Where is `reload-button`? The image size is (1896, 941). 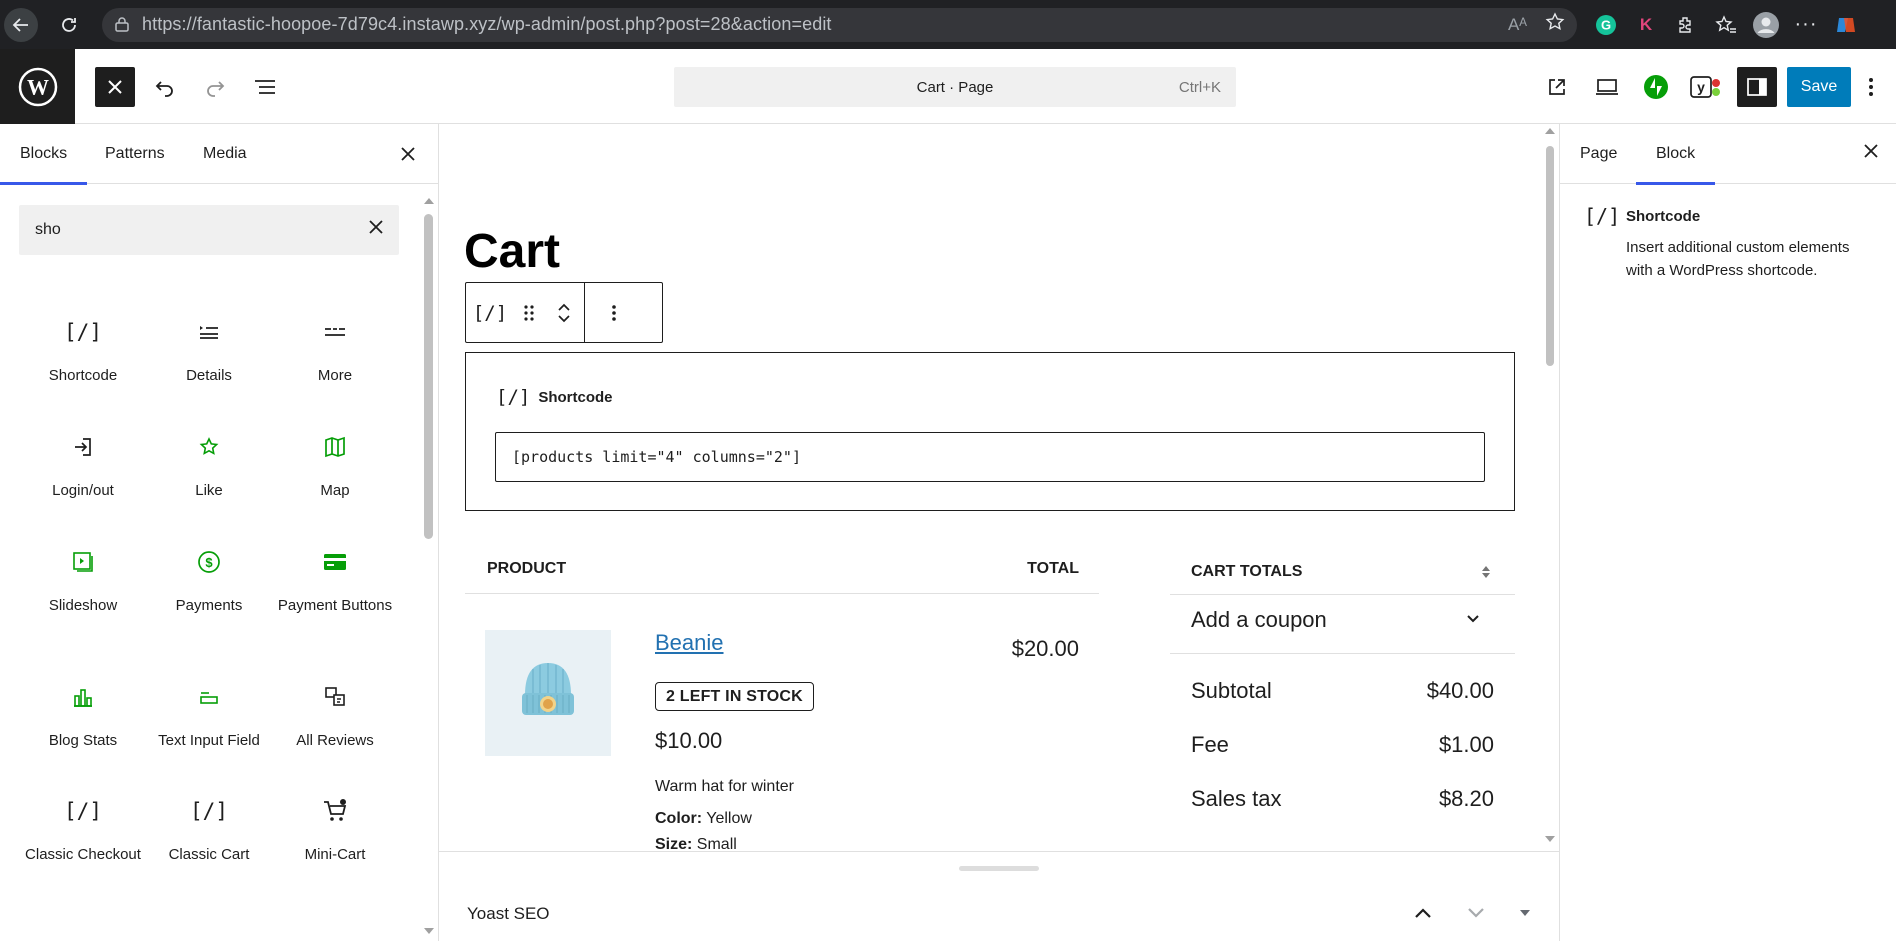 reload-button is located at coordinates (69, 25).